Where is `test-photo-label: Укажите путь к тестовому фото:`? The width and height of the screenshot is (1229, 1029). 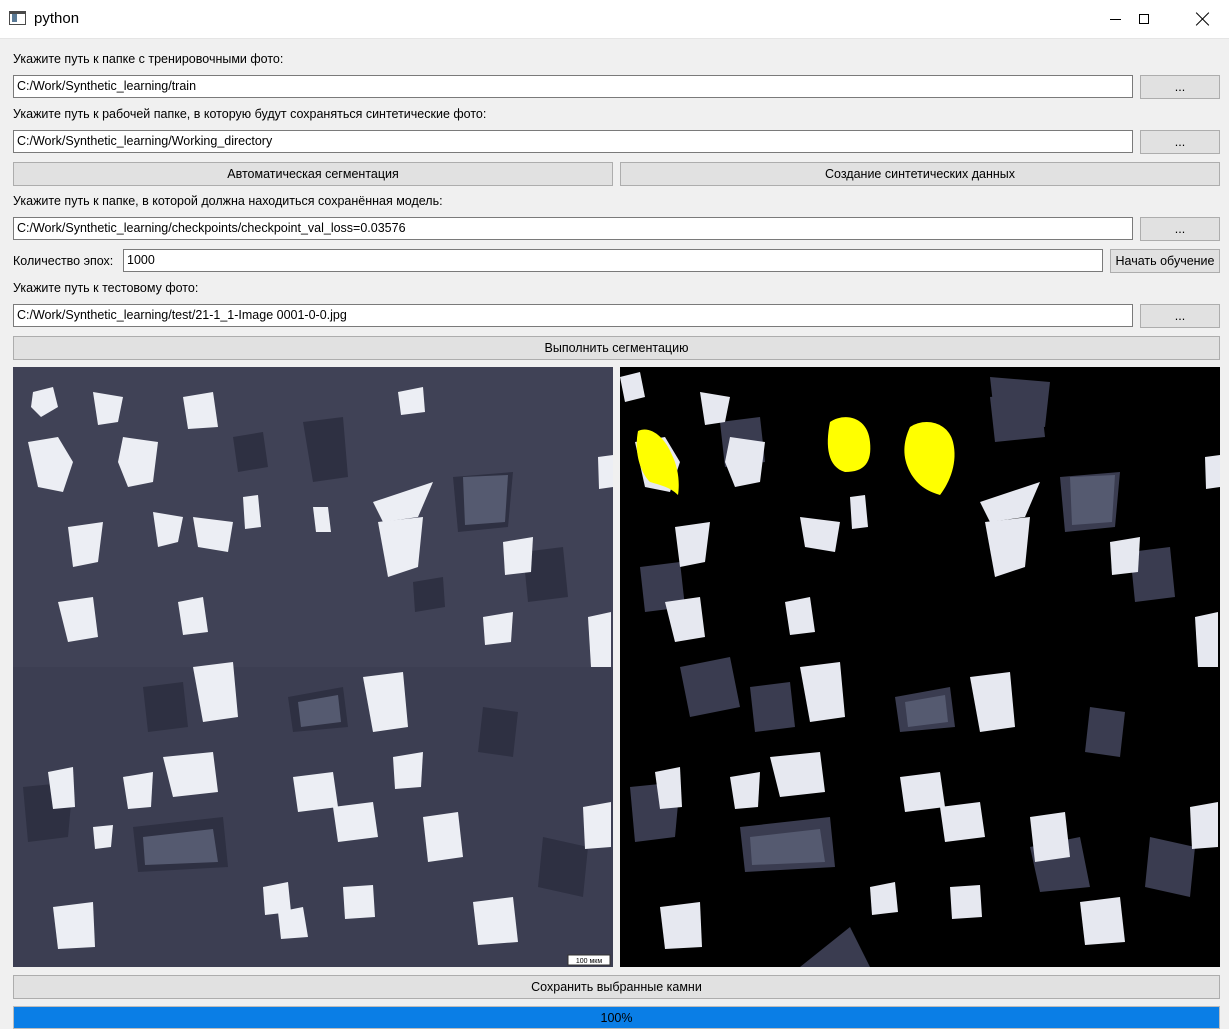 test-photo-label: Укажите путь к тестовому фото: is located at coordinates (106, 288).